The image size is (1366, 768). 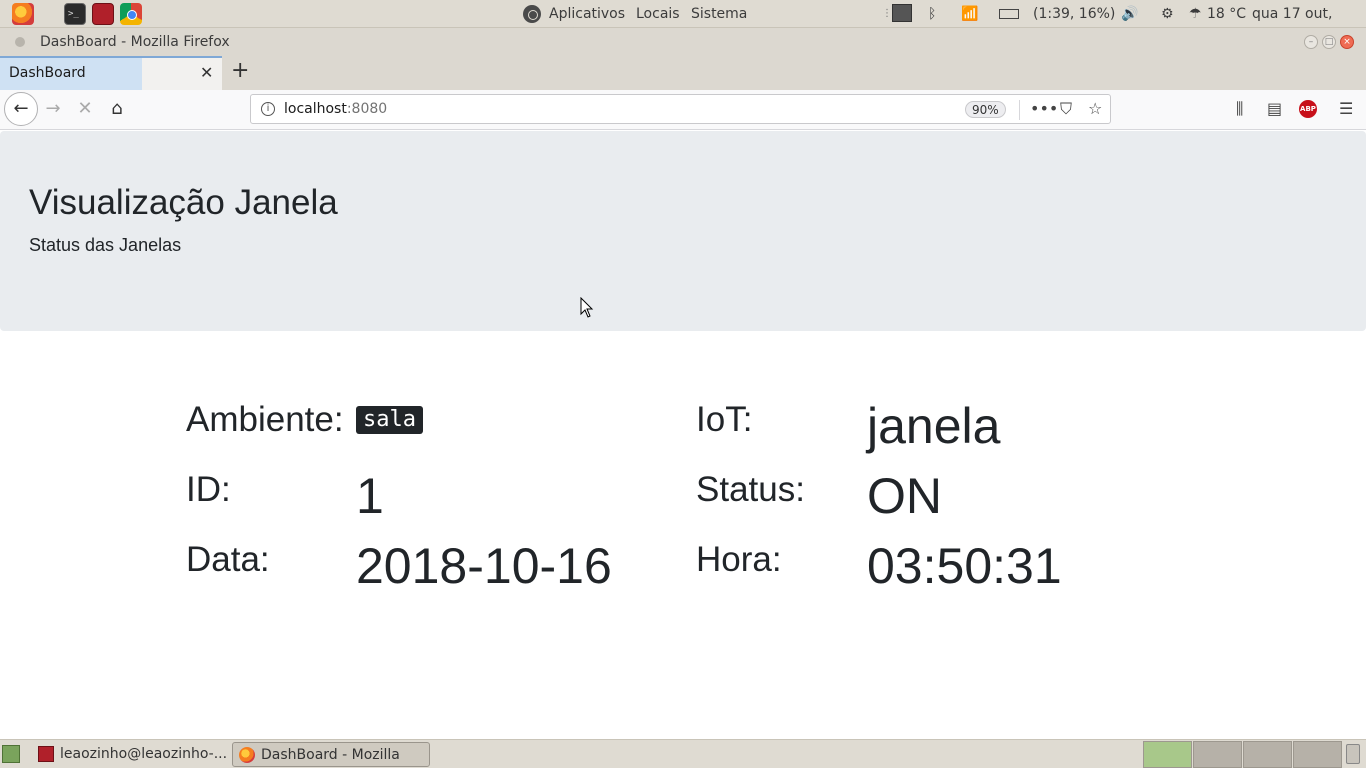 What do you see at coordinates (587, 14) in the screenshot?
I see `menu-aplicativos: Aplicativos` at bounding box center [587, 14].